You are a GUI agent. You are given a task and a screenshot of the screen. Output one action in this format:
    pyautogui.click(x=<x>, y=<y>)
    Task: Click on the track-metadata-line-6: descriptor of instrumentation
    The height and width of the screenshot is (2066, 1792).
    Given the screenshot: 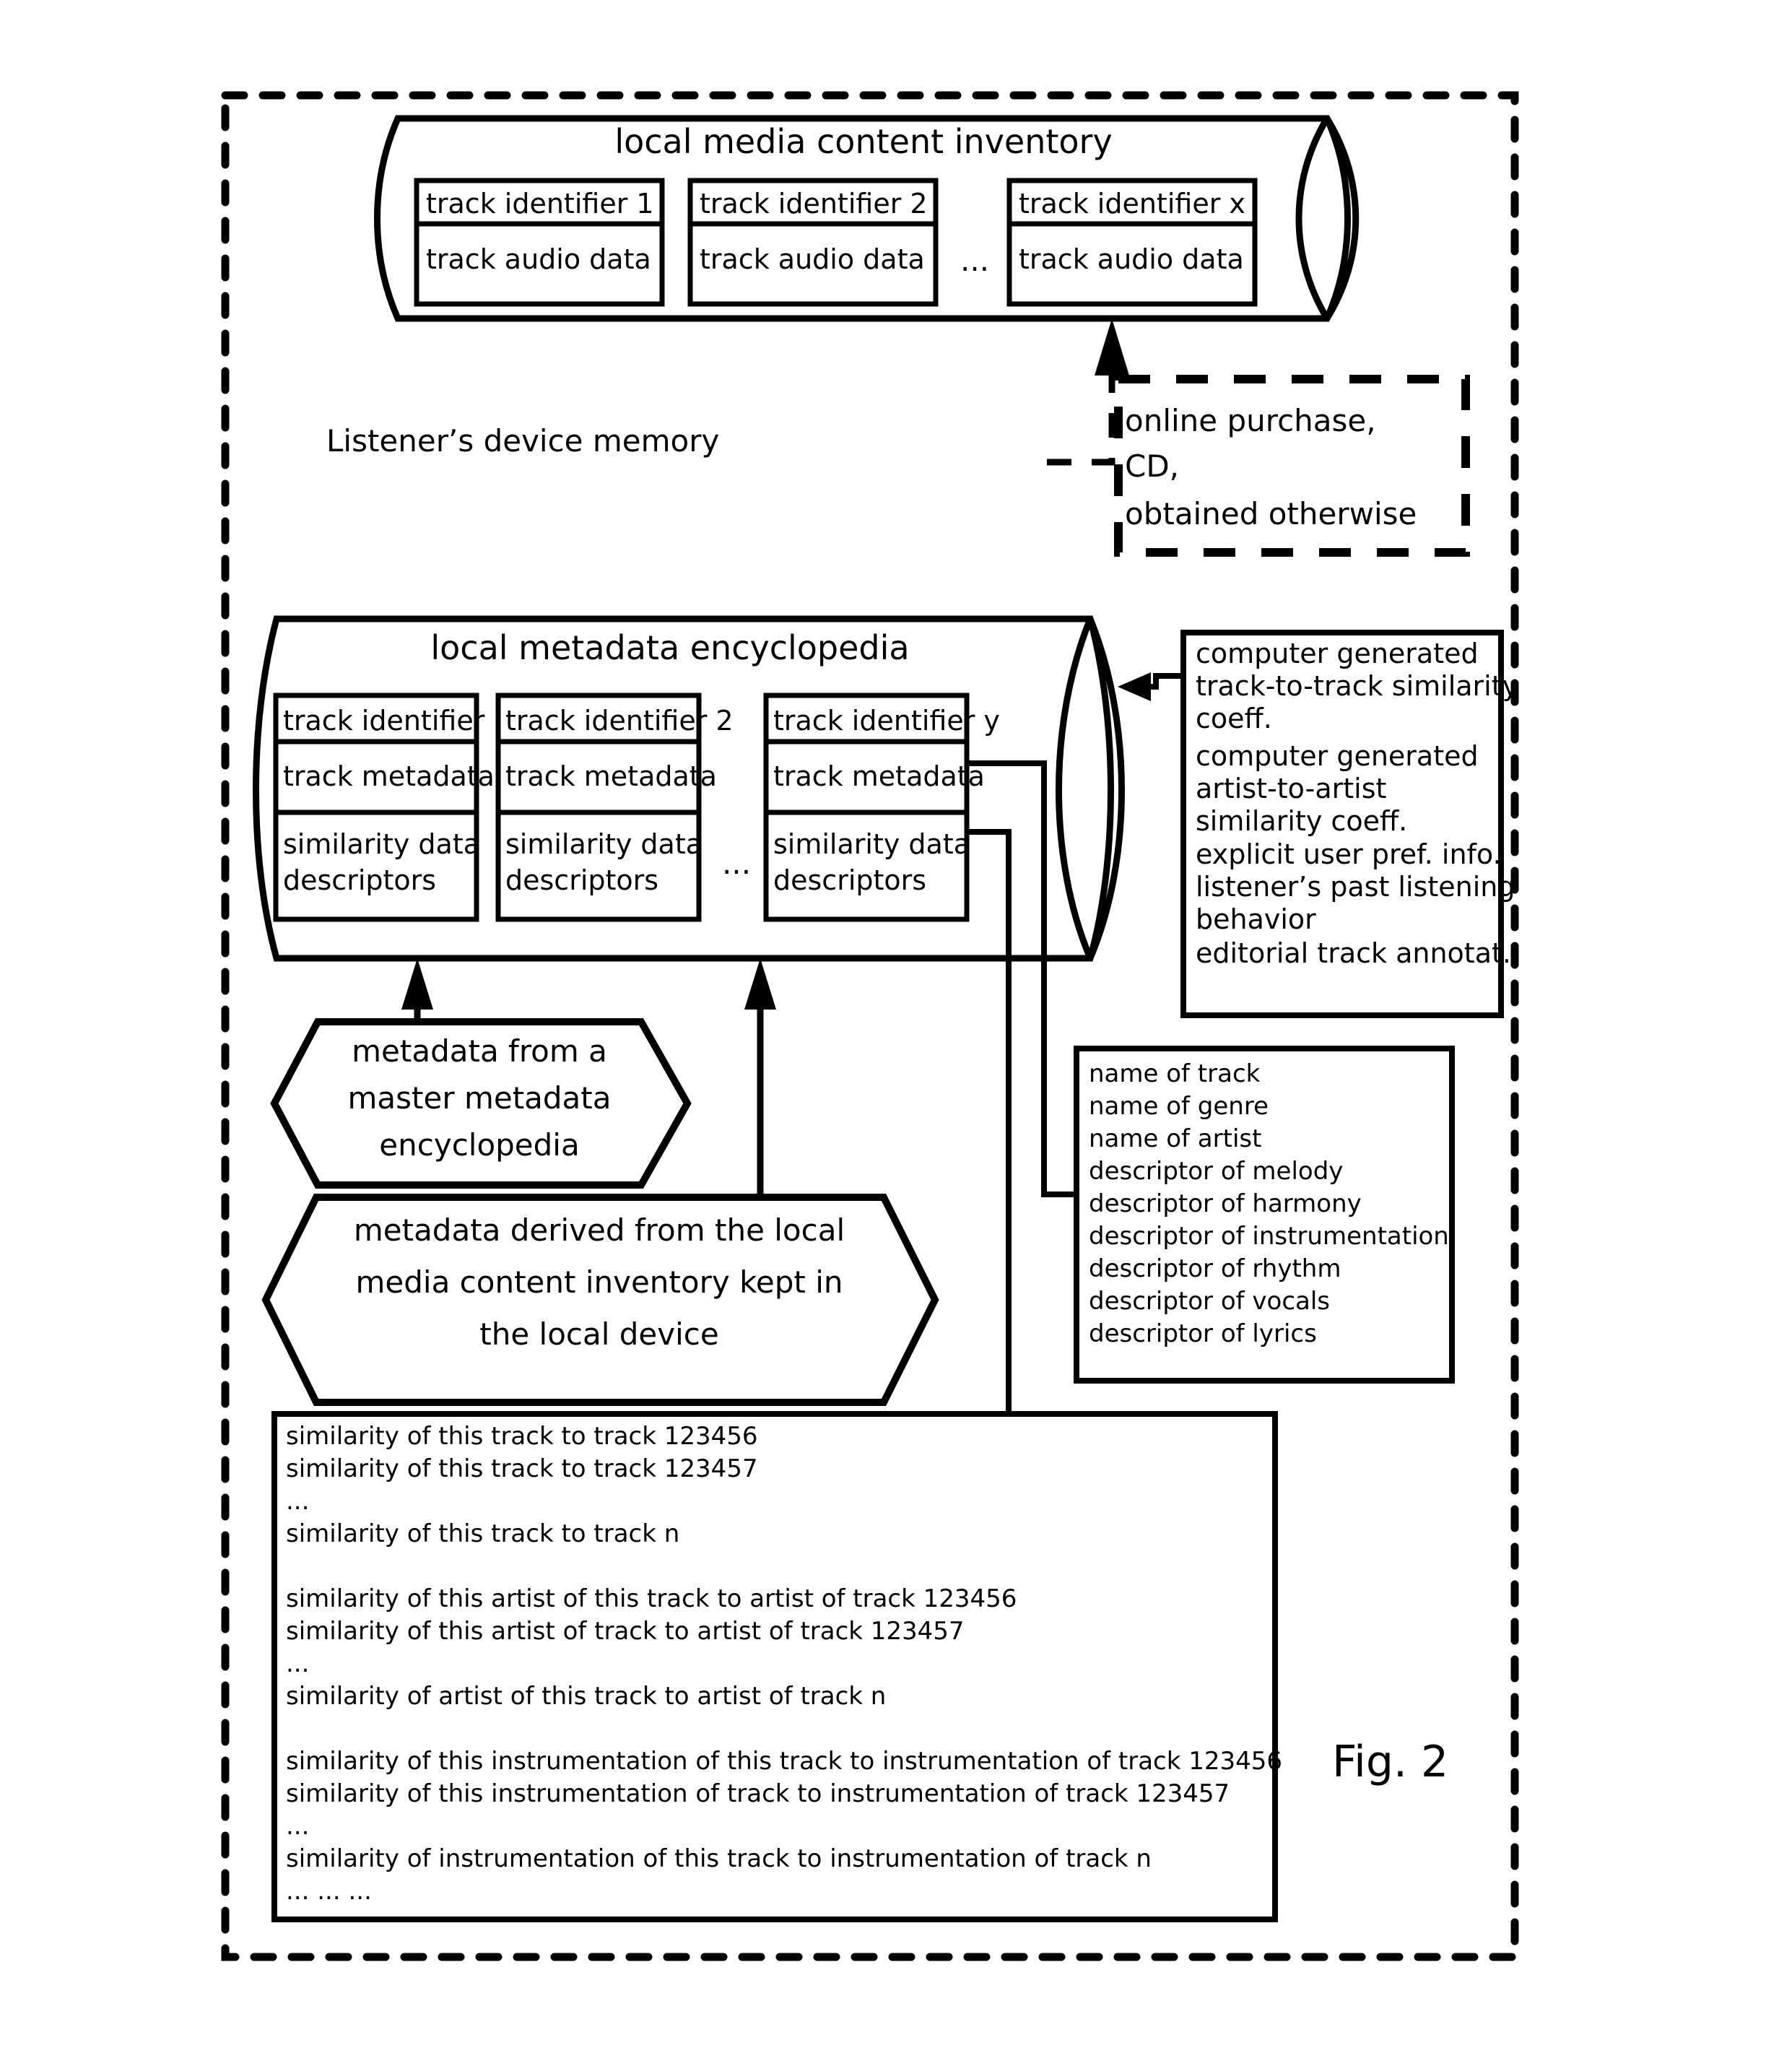 What is the action you would take?
    pyautogui.click(x=1269, y=1236)
    